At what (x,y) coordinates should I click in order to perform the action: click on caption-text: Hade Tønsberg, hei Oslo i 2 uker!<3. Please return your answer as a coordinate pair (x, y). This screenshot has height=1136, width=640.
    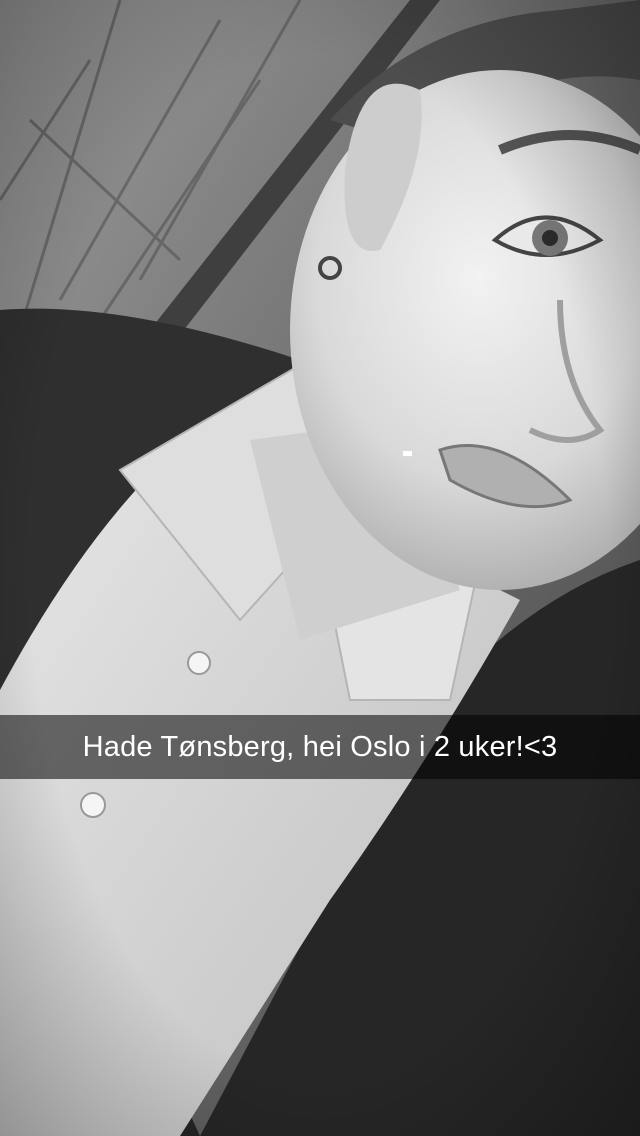
    Looking at the image, I should click on (320, 746).